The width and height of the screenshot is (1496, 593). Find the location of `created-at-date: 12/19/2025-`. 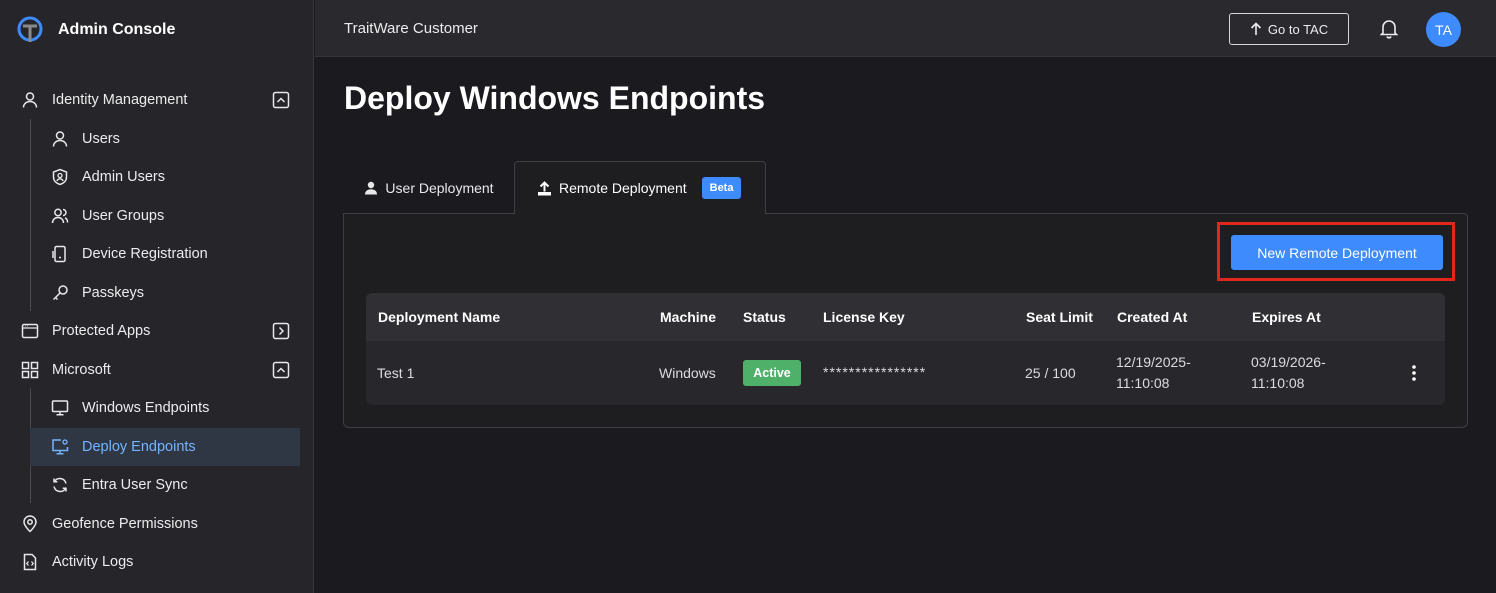

created-at-date: 12/19/2025- is located at coordinates (1153, 362).